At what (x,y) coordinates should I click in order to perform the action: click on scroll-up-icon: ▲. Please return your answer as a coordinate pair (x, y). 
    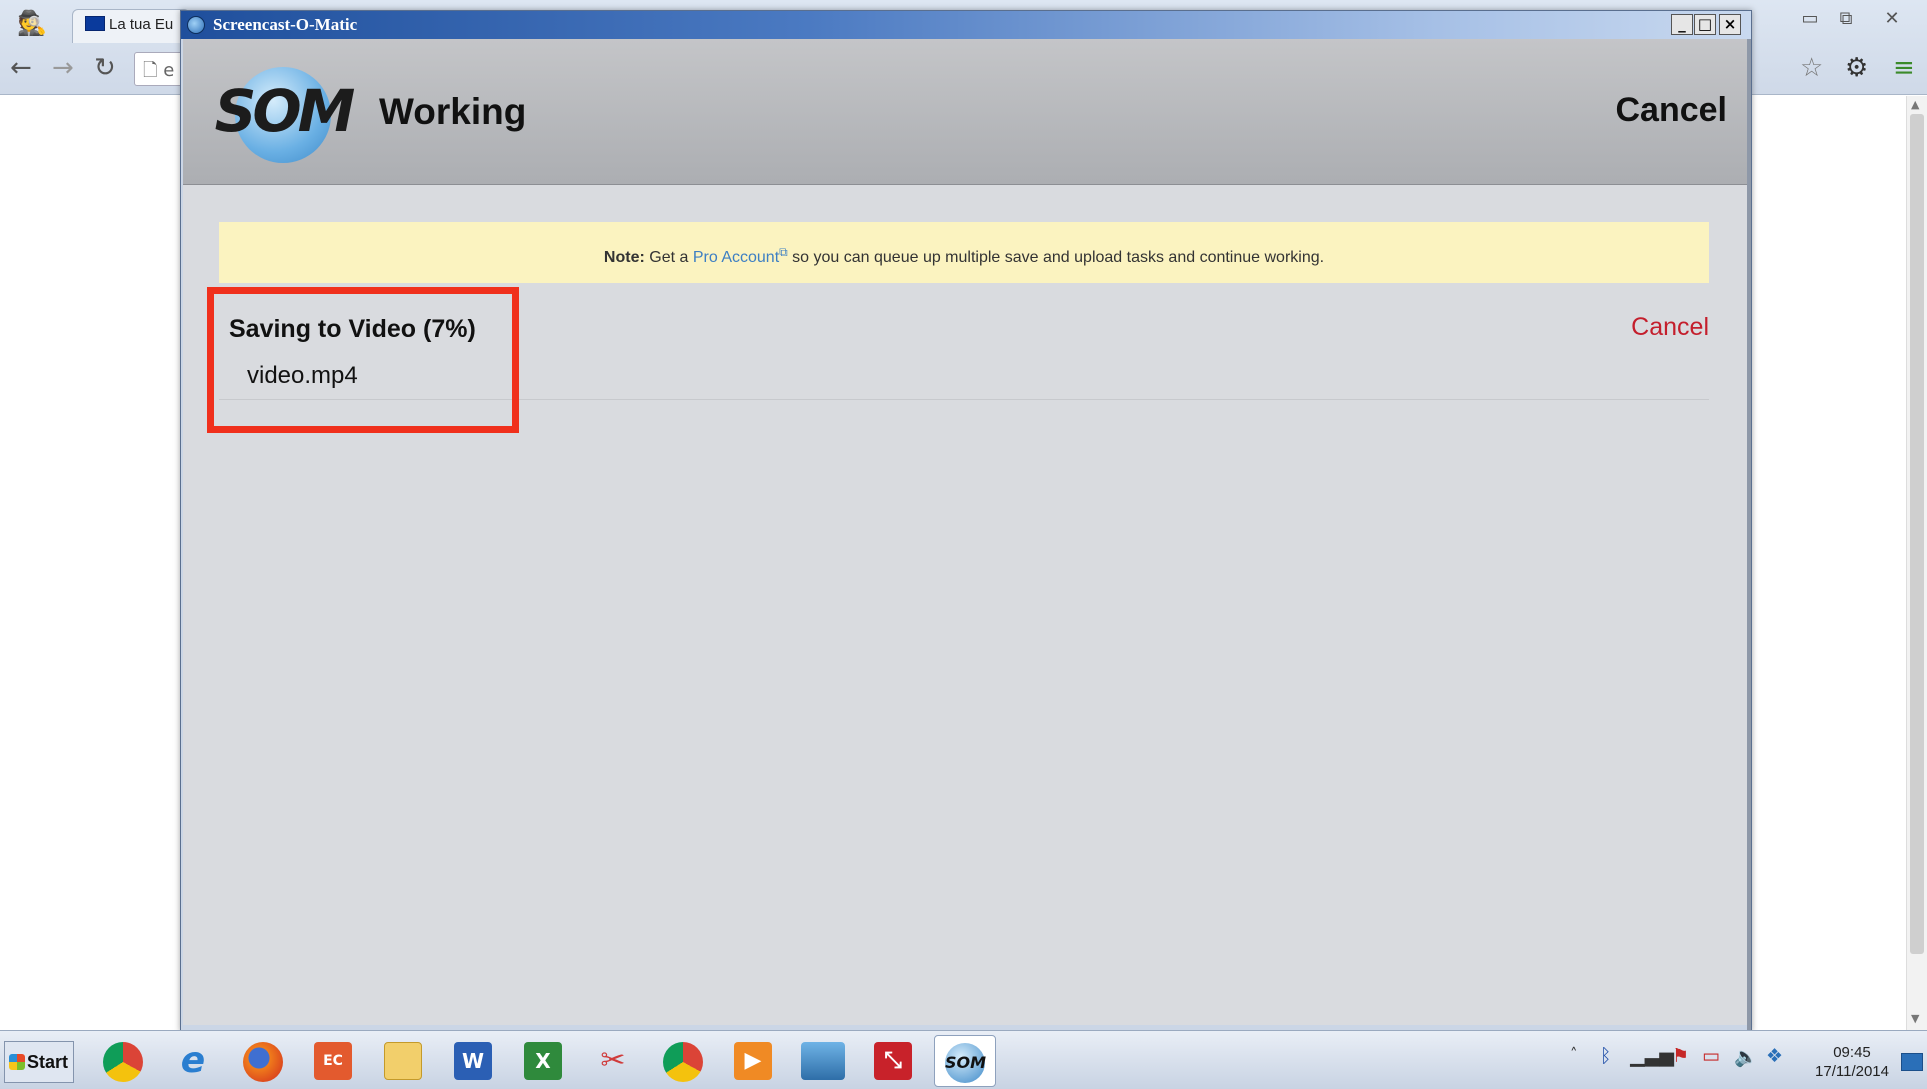
    Looking at the image, I should click on (1915, 104).